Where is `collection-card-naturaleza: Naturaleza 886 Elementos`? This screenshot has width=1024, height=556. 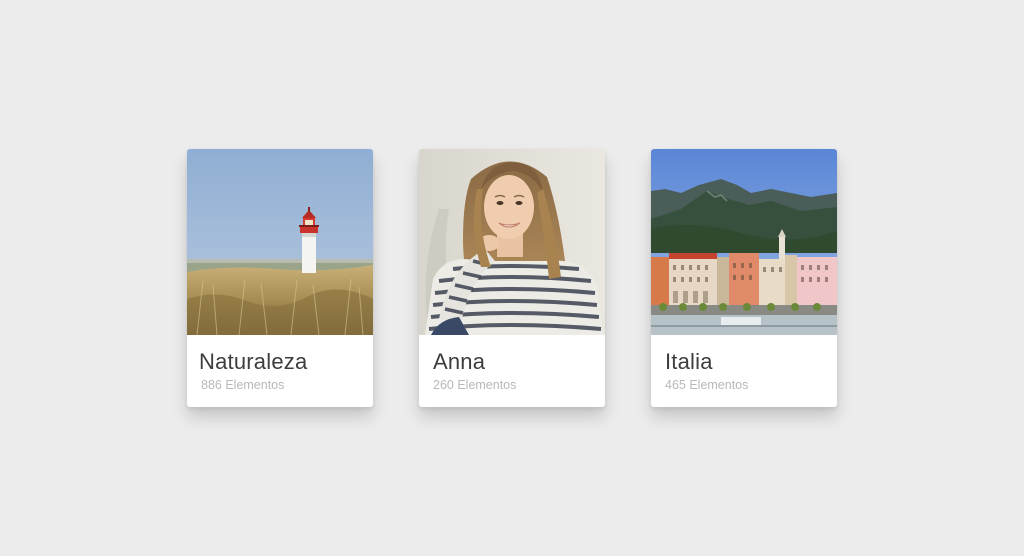 collection-card-naturaleza: Naturaleza 886 Elementos is located at coordinates (280, 278).